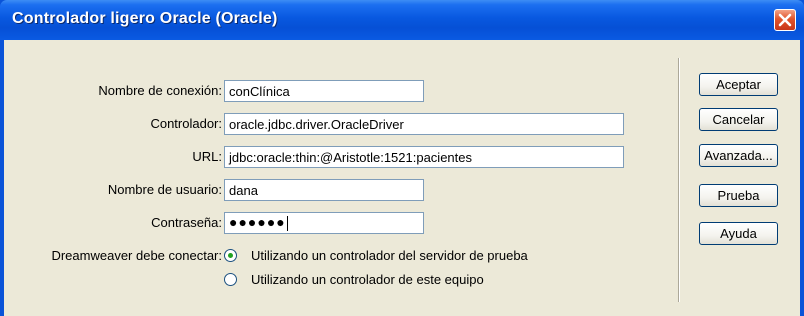  I want to click on radio-this-machine, so click(230, 279).